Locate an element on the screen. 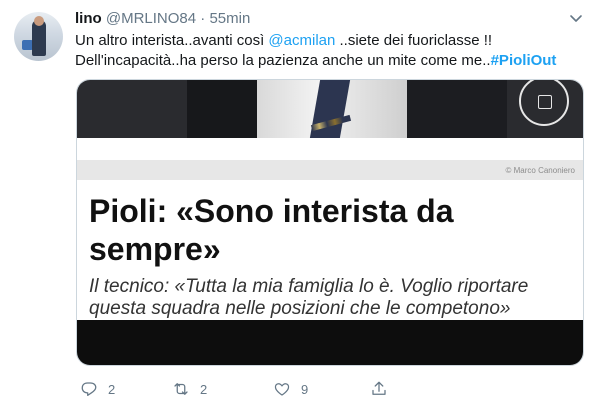 The width and height of the screenshot is (597, 407). reply-count: 2 is located at coordinates (112, 389).